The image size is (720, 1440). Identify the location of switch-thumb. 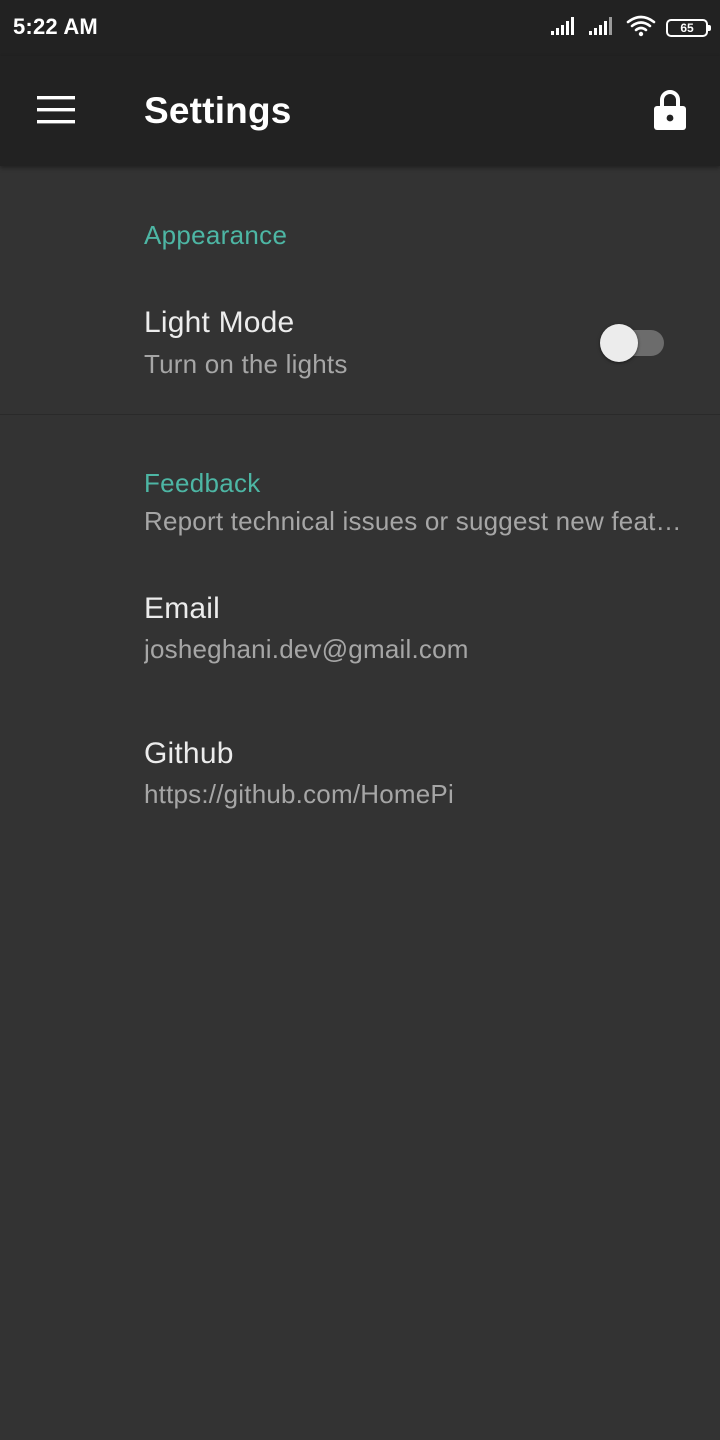
(619, 343).